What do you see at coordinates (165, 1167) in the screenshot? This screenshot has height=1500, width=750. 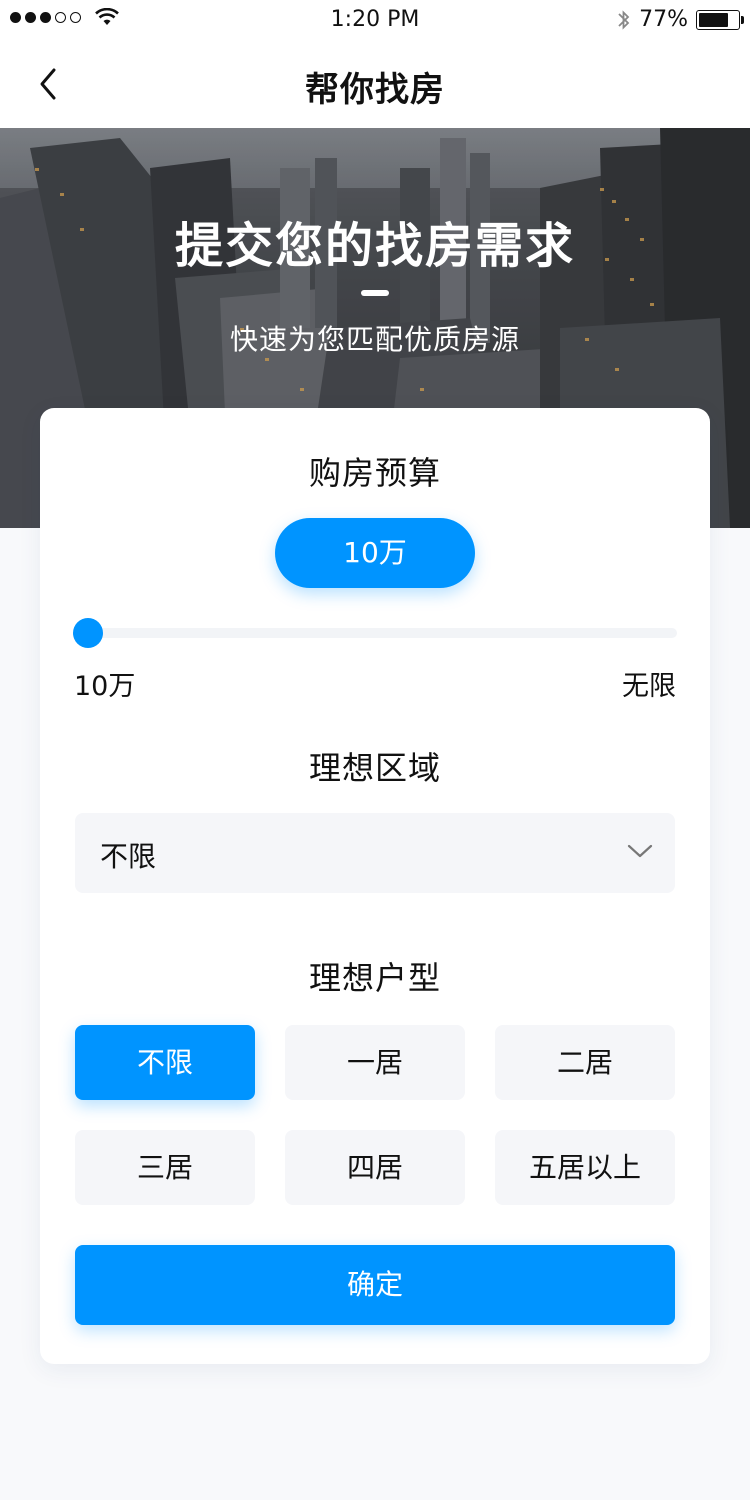 I see `layout-option: 三居` at bounding box center [165, 1167].